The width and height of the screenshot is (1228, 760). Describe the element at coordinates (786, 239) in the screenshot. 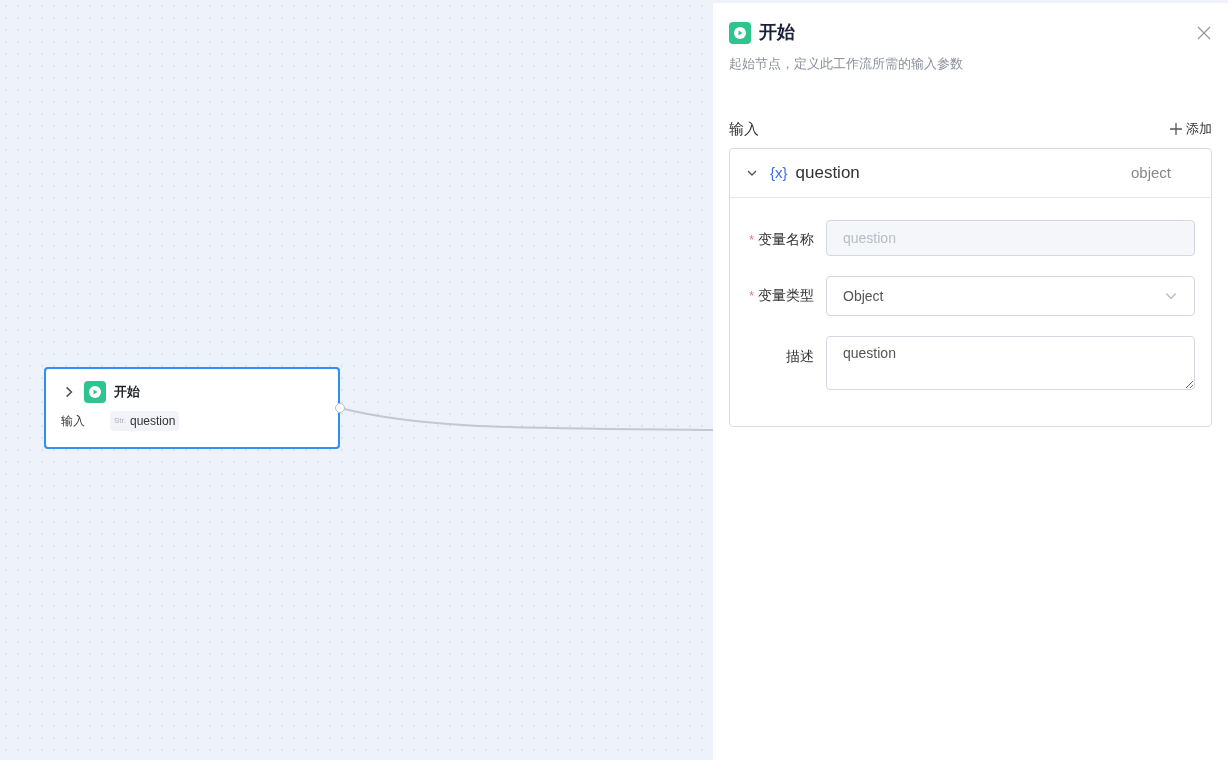

I see `field-label: 变量名称` at that location.